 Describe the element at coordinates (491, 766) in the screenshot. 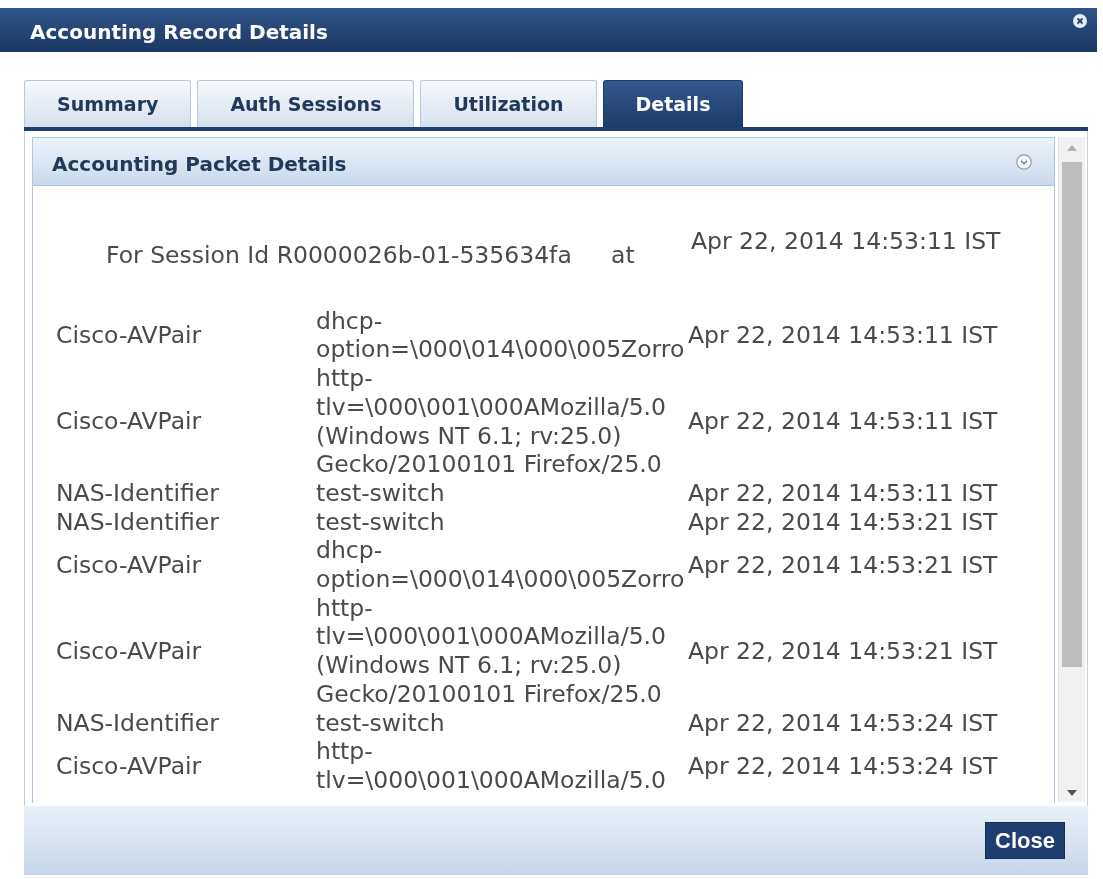

I see `attribute-value: http-tlv=\000\001\000AMozilla/5.0` at that location.